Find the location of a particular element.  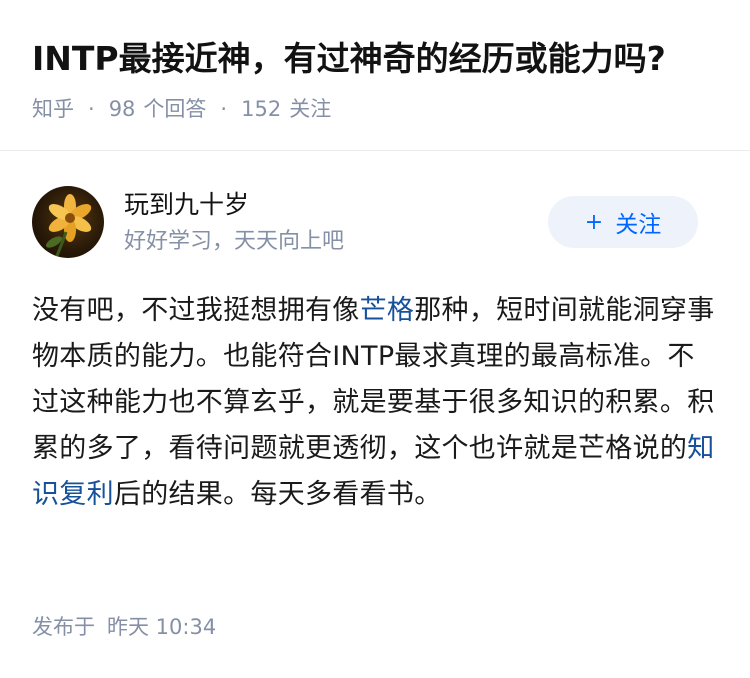

follow-button: + 关注 is located at coordinates (623, 222).